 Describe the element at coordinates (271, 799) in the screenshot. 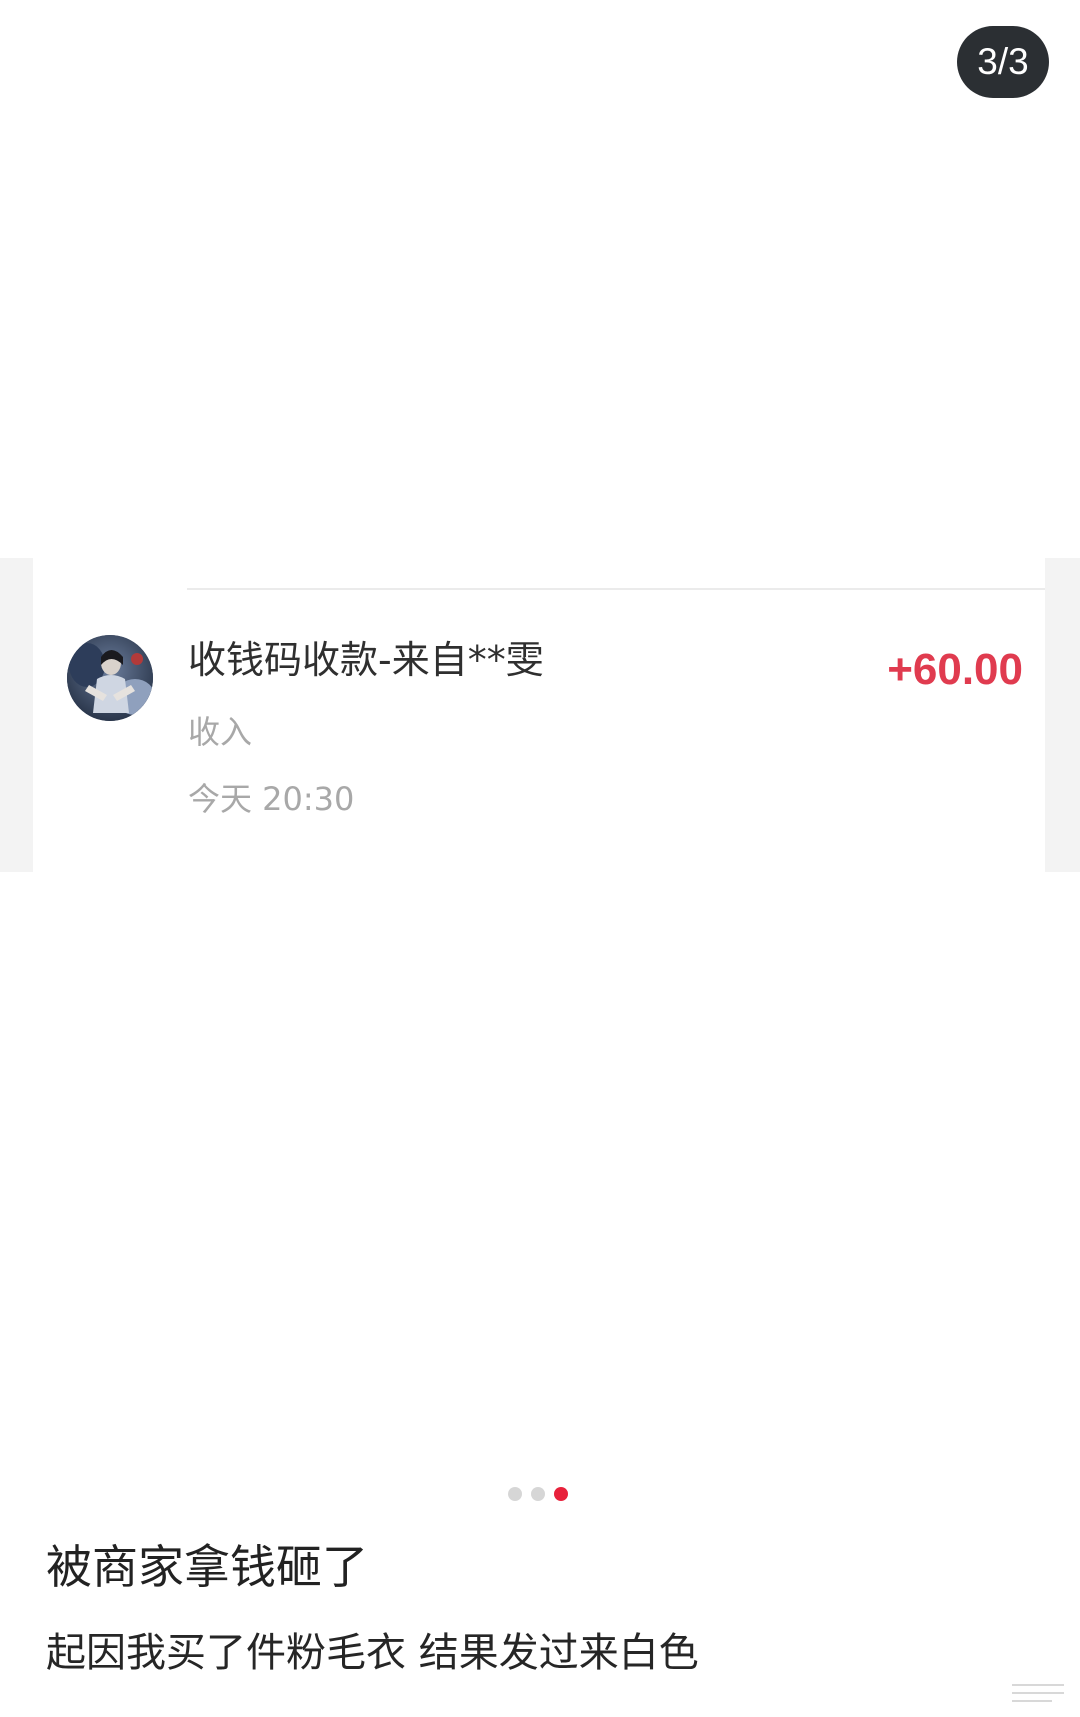

I see `transaction-time: 今天 20:30` at that location.